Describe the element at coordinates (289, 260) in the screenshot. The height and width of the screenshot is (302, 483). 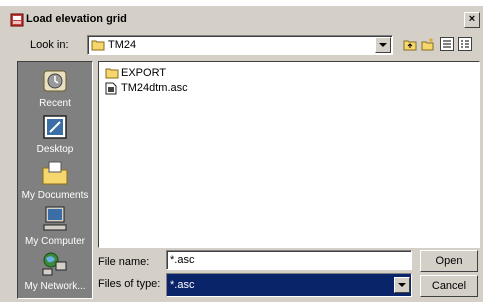
I see `file-name-input: *.asc` at that location.